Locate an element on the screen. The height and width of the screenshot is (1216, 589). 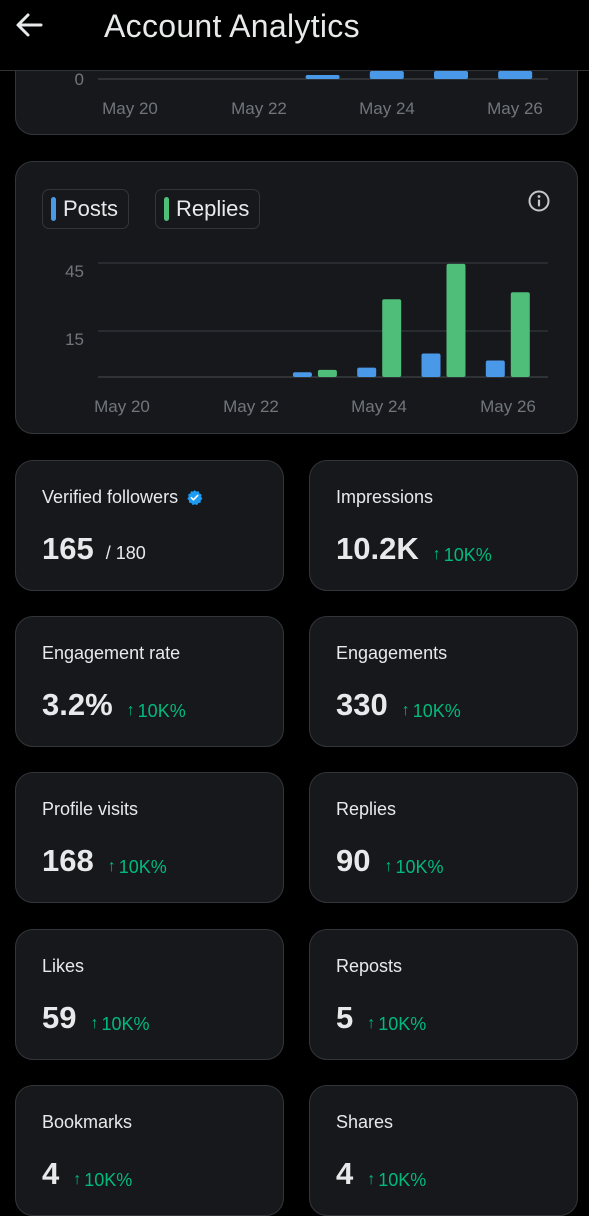
back-arrow-icon is located at coordinates (29, 25).